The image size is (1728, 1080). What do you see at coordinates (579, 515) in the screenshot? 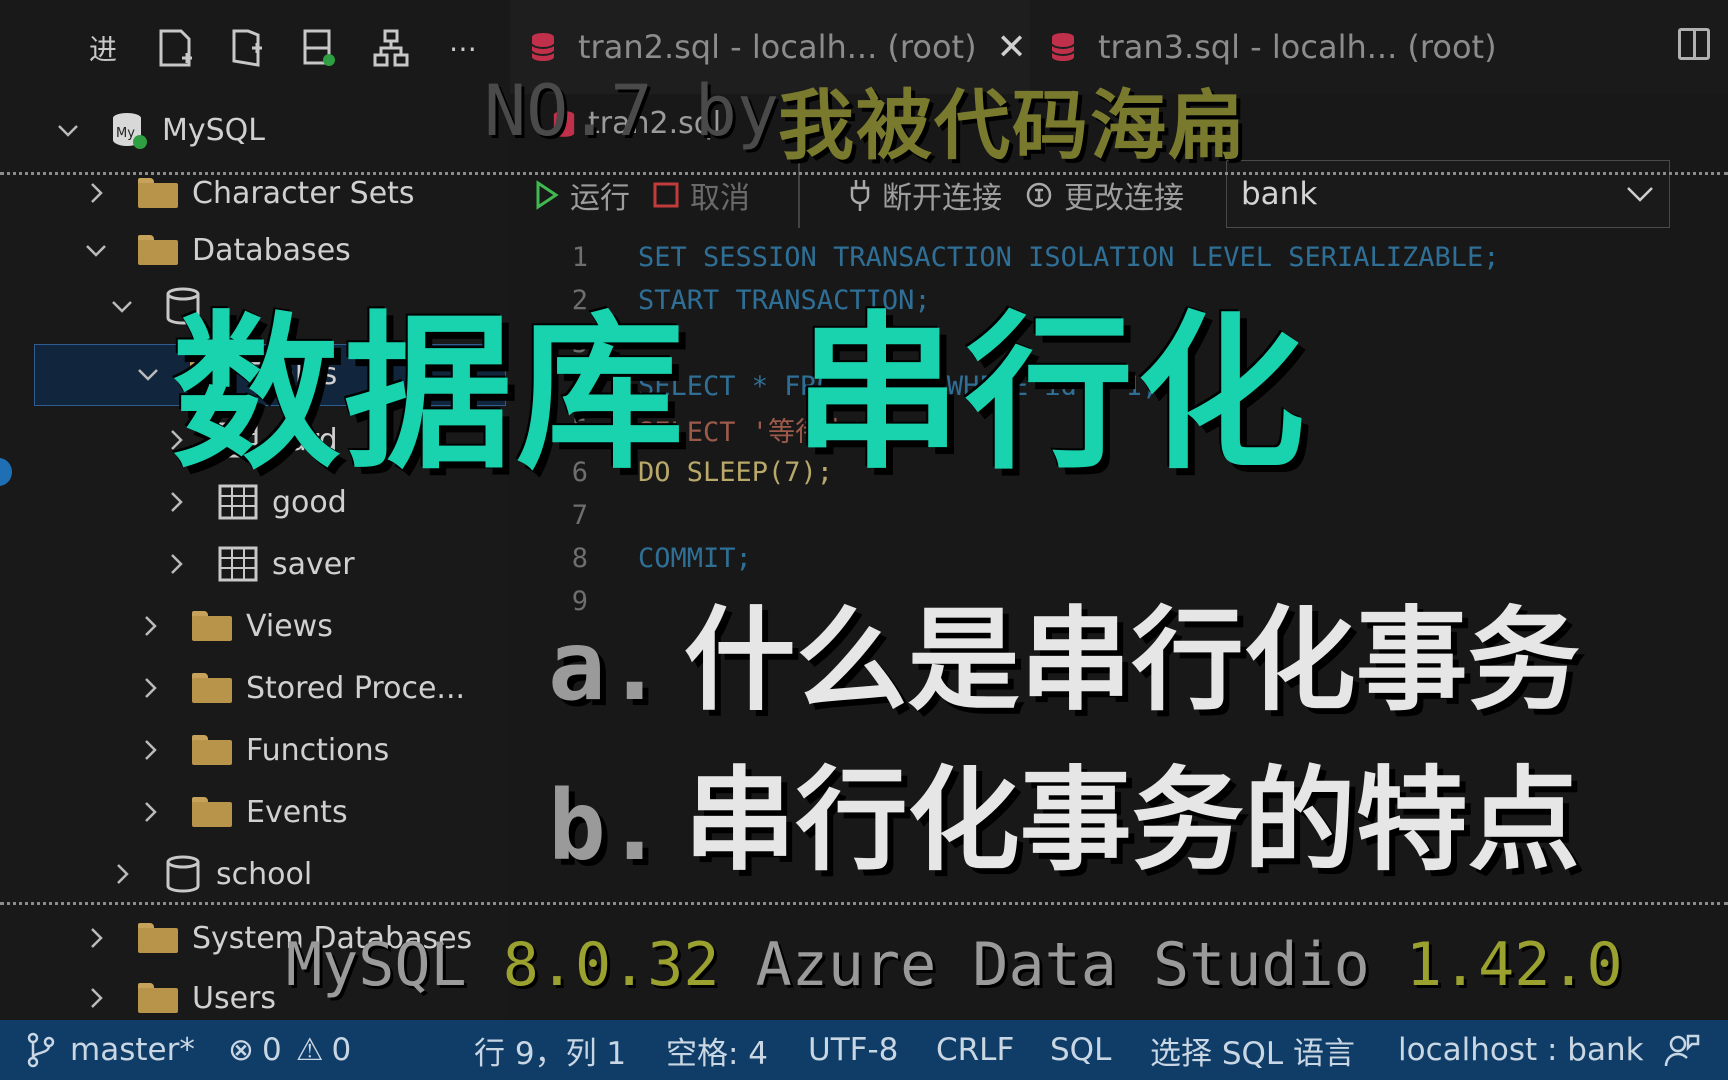
I see `line-number: 7` at bounding box center [579, 515].